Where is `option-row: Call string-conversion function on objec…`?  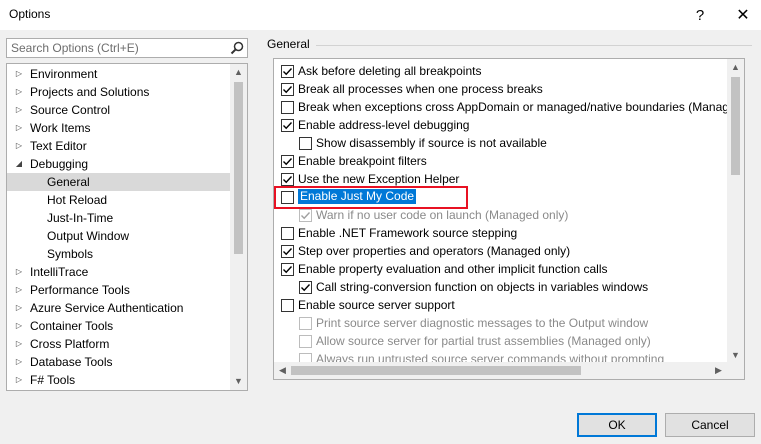
option-row: Call string-conversion function on objec… is located at coordinates (500, 287).